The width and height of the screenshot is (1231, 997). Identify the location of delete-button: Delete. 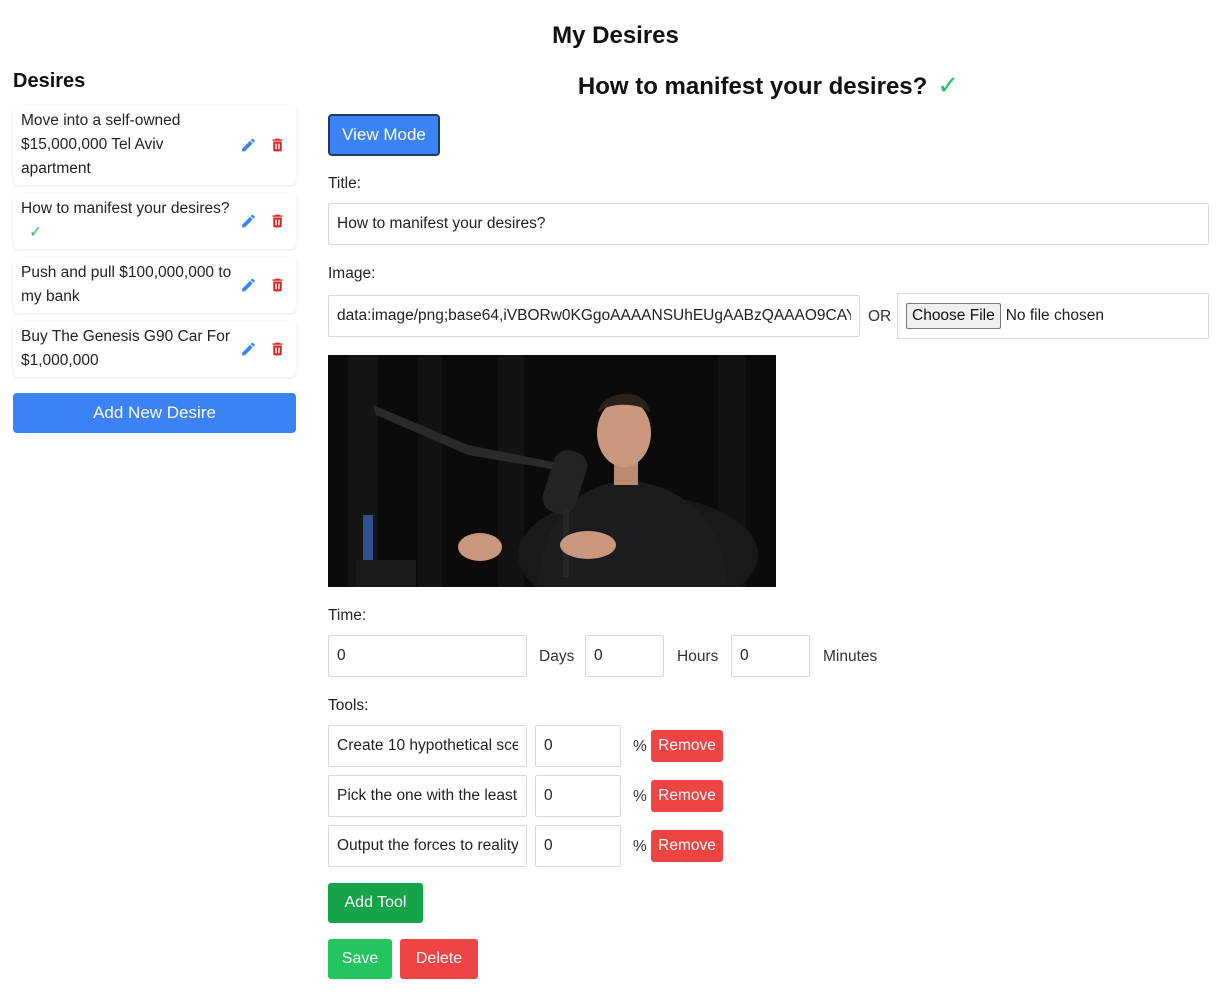
(439, 959).